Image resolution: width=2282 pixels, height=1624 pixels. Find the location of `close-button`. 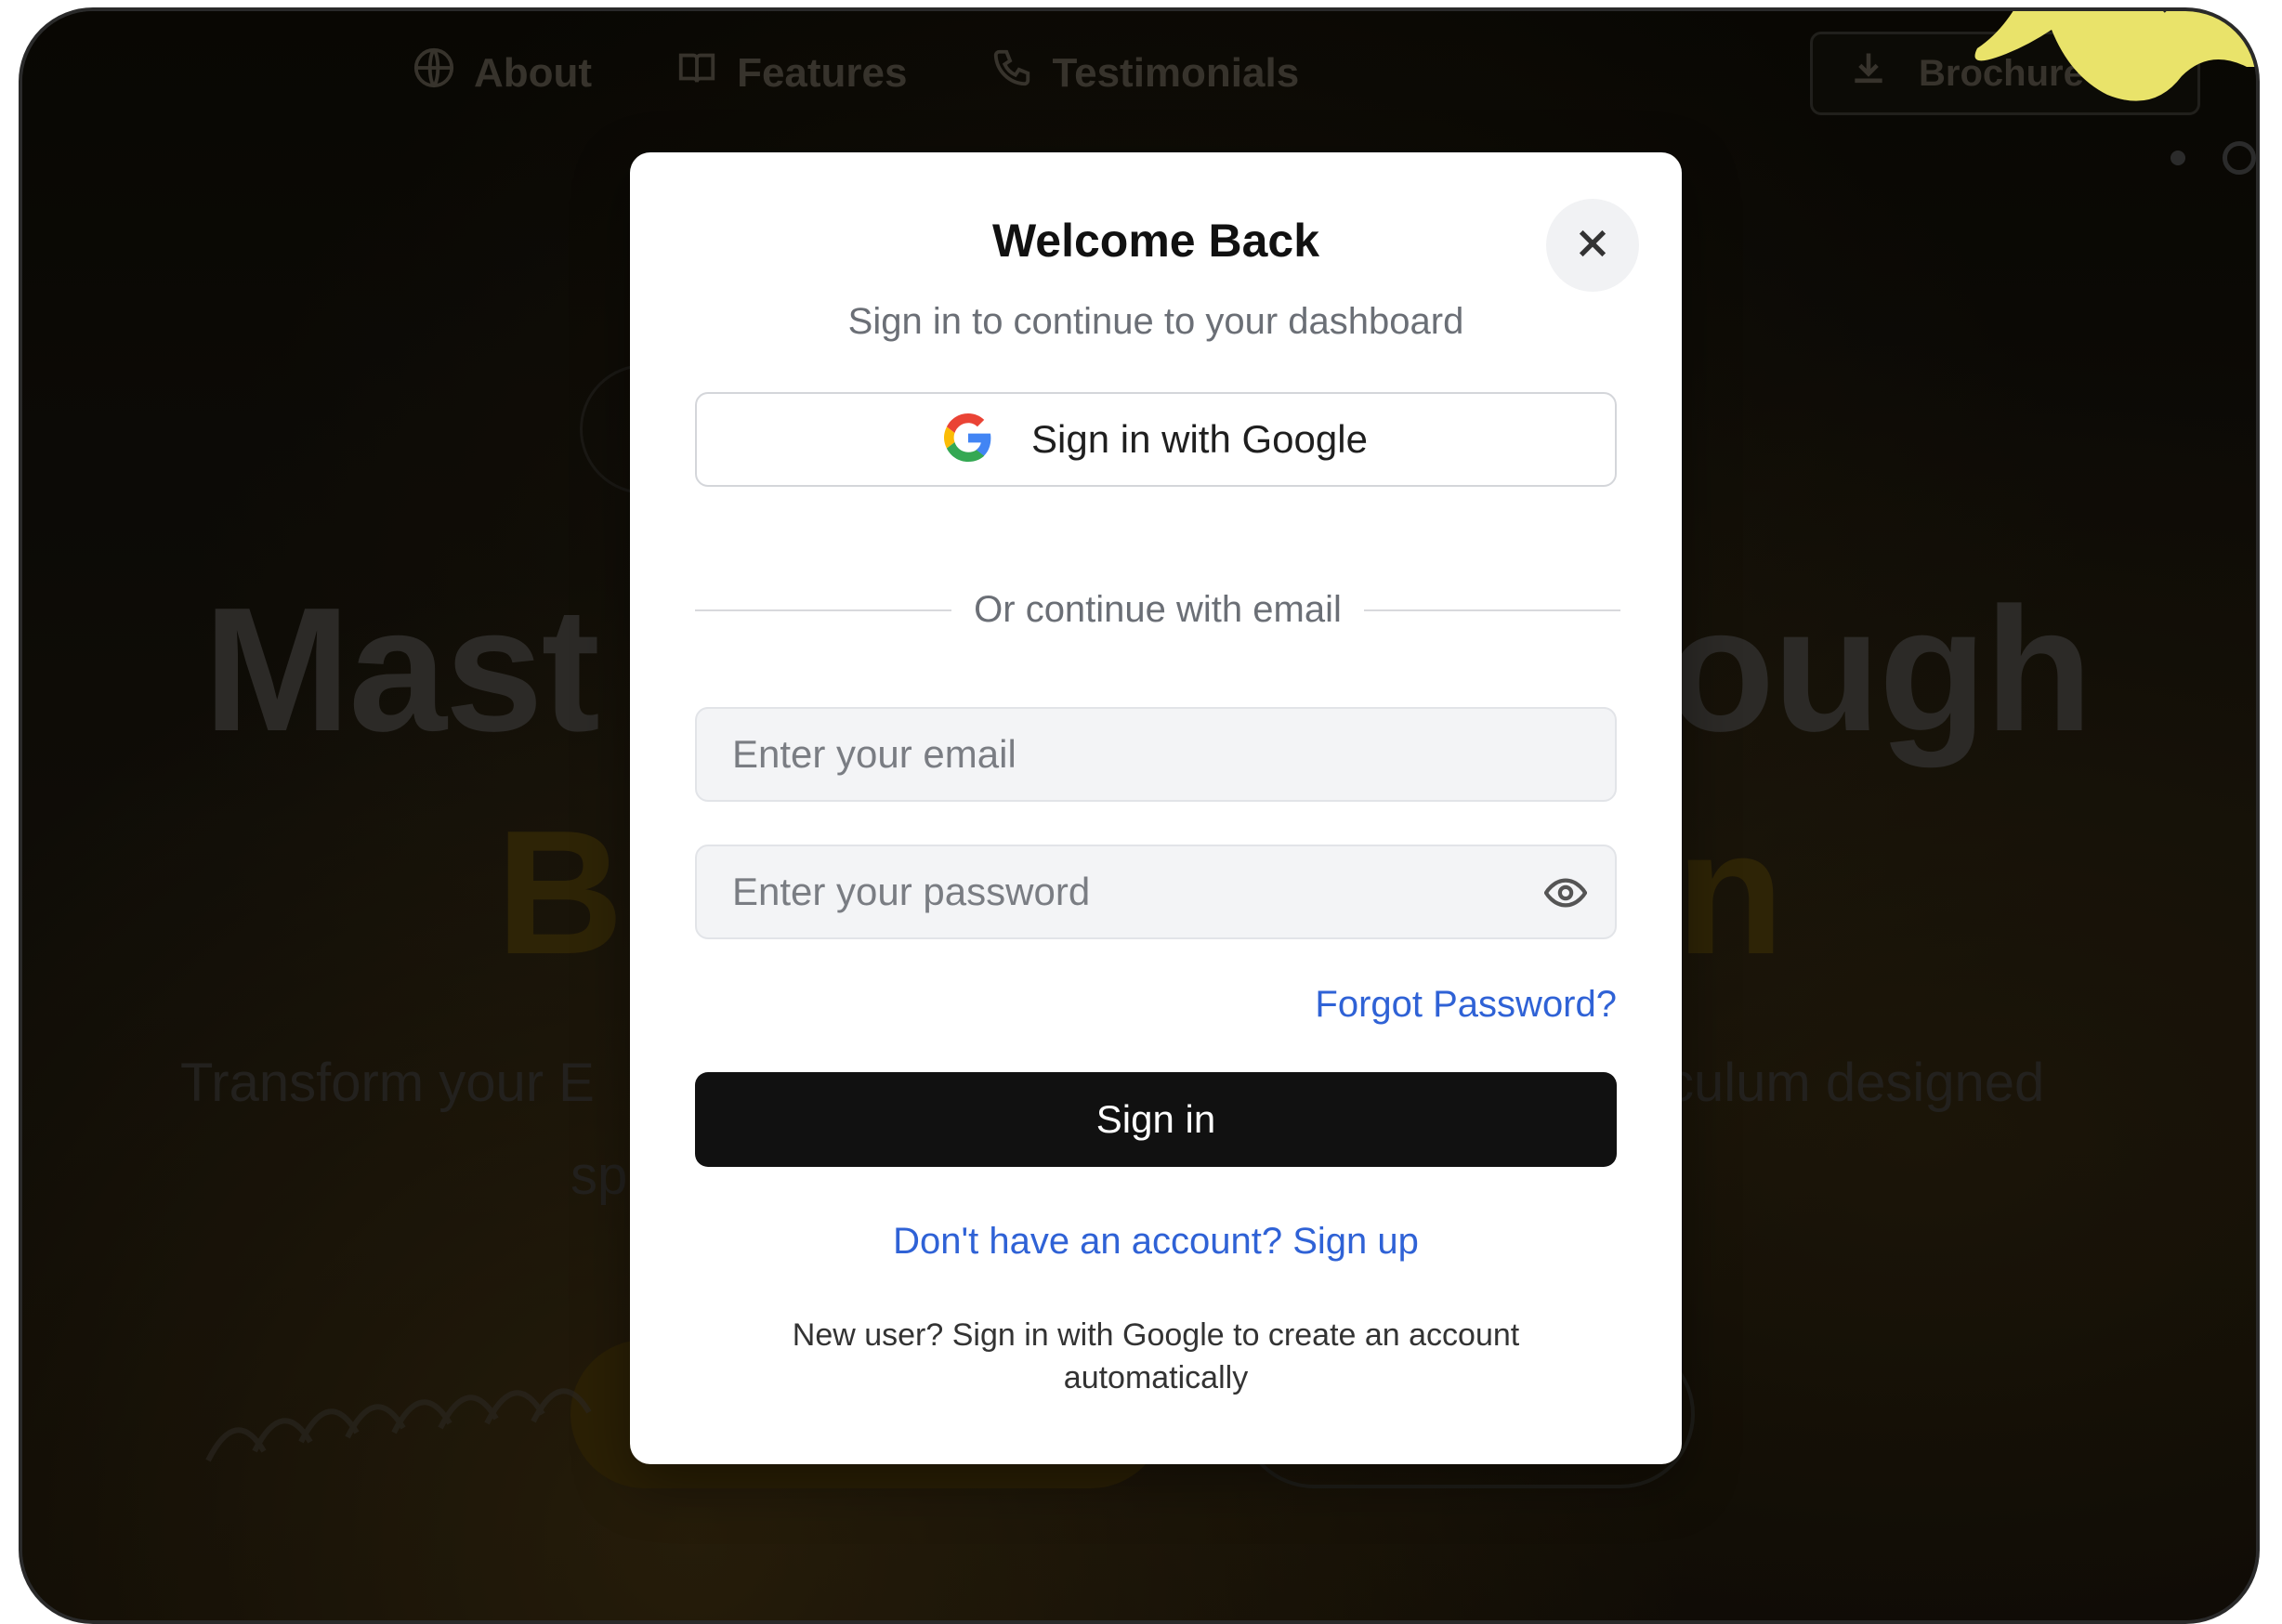

close-button is located at coordinates (1592, 245).